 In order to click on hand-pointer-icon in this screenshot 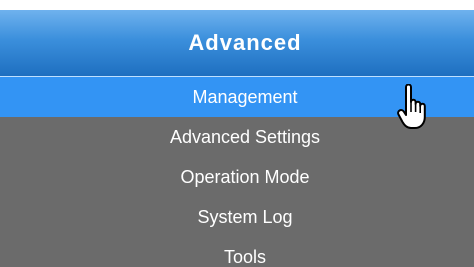, I will do `click(411, 106)`.